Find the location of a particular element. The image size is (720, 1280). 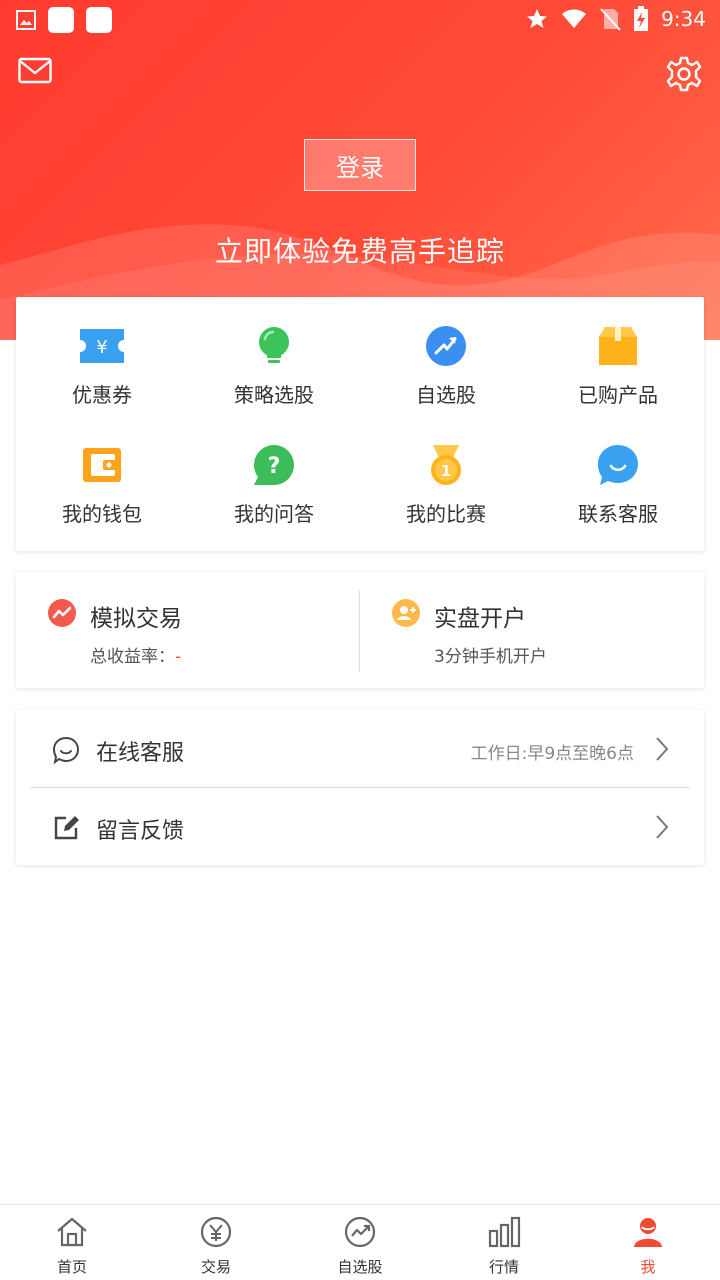

trade-subtitle: 总收益率：- is located at coordinates (135, 654).